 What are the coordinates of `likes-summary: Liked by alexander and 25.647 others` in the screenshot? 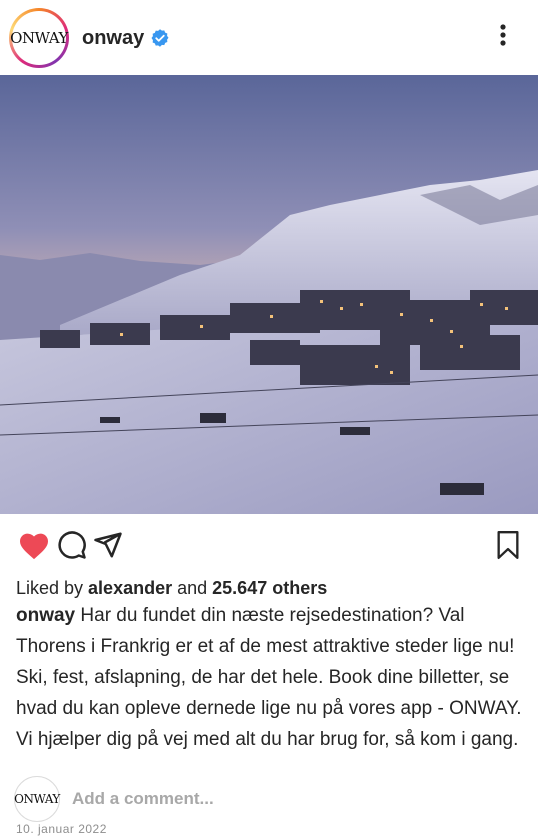 It's located at (171, 588).